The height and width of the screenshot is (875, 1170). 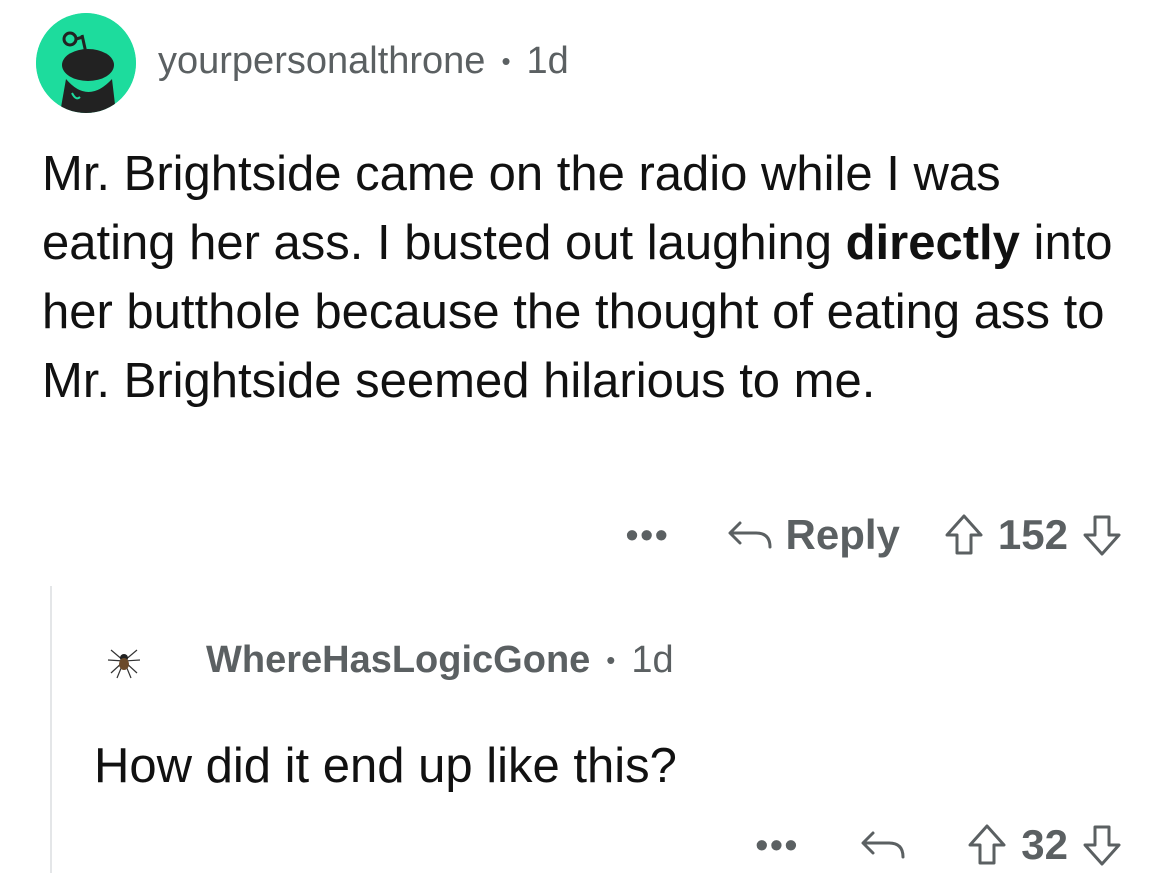 What do you see at coordinates (124, 664) in the screenshot?
I see `spider-avatar-icon` at bounding box center [124, 664].